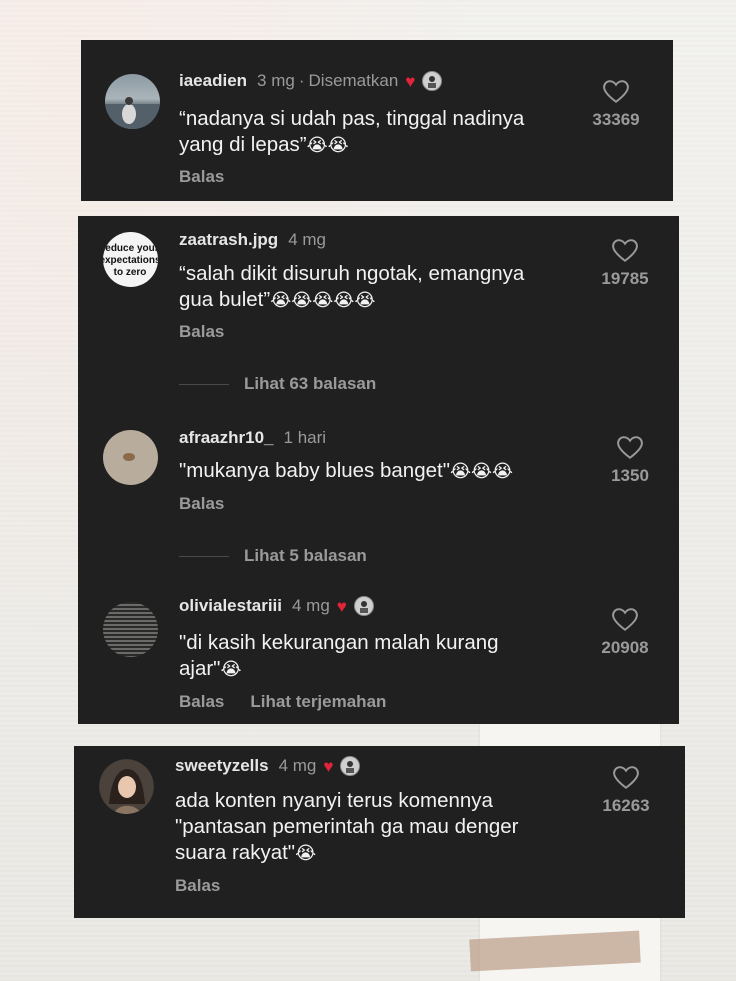 This screenshot has width=736, height=981. What do you see at coordinates (318, 701) in the screenshot?
I see `translate-button: Lihat terjemahan` at bounding box center [318, 701].